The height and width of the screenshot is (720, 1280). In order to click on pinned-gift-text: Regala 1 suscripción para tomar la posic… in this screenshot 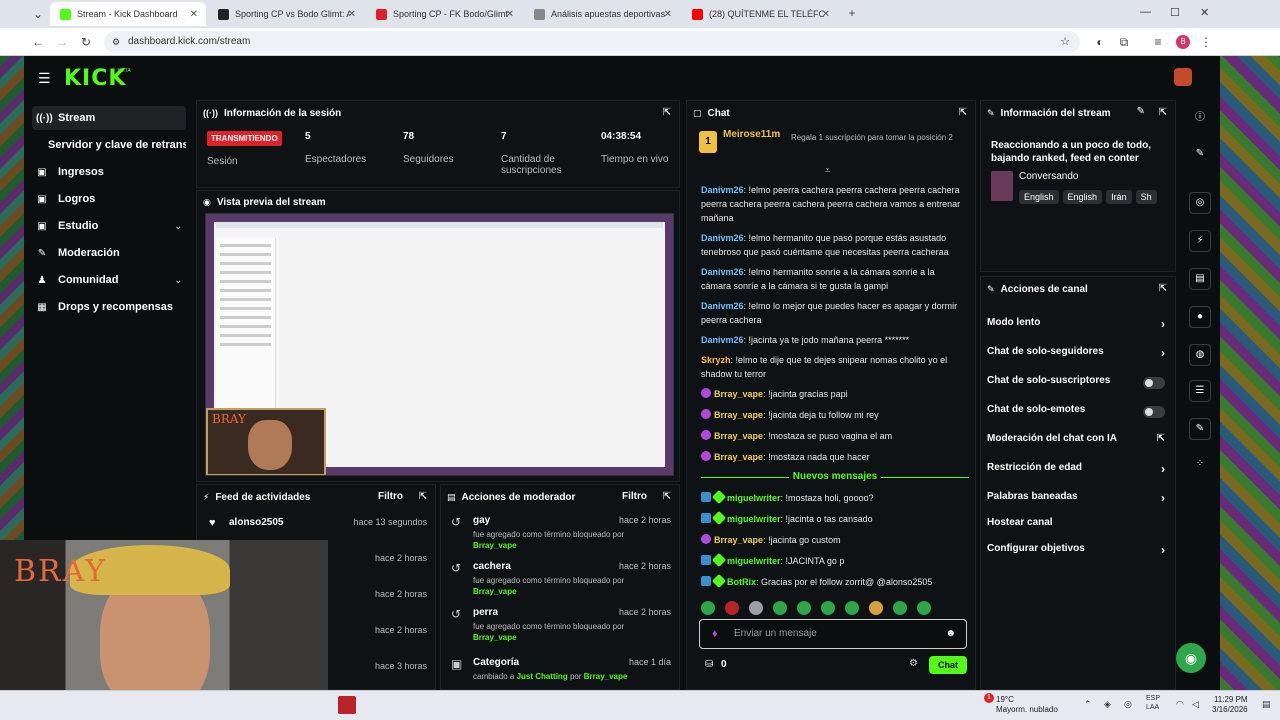, I will do `click(876, 138)`.